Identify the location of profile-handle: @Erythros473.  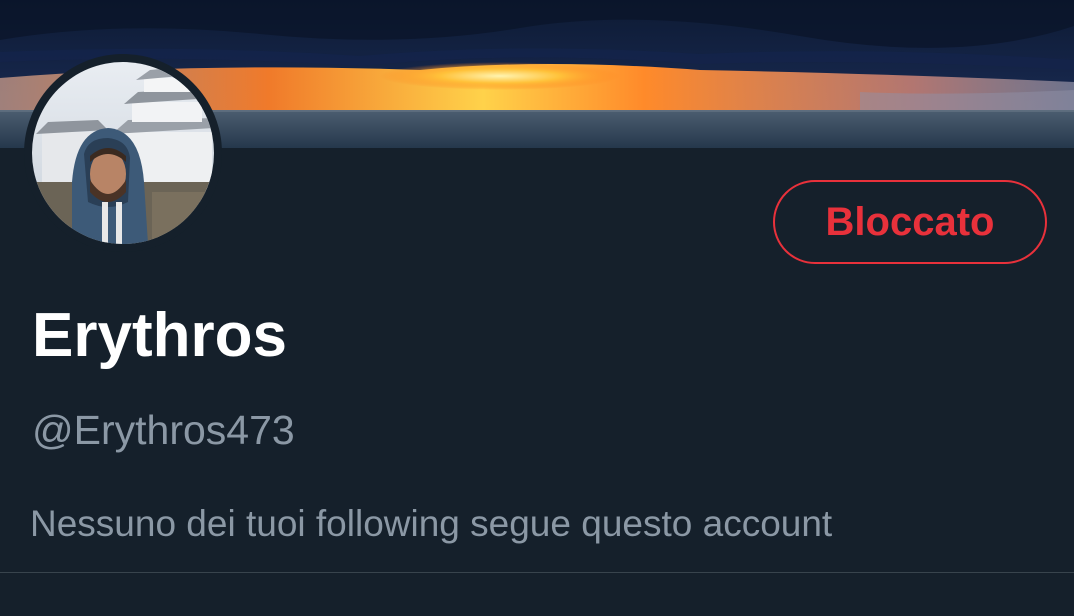
(163, 430).